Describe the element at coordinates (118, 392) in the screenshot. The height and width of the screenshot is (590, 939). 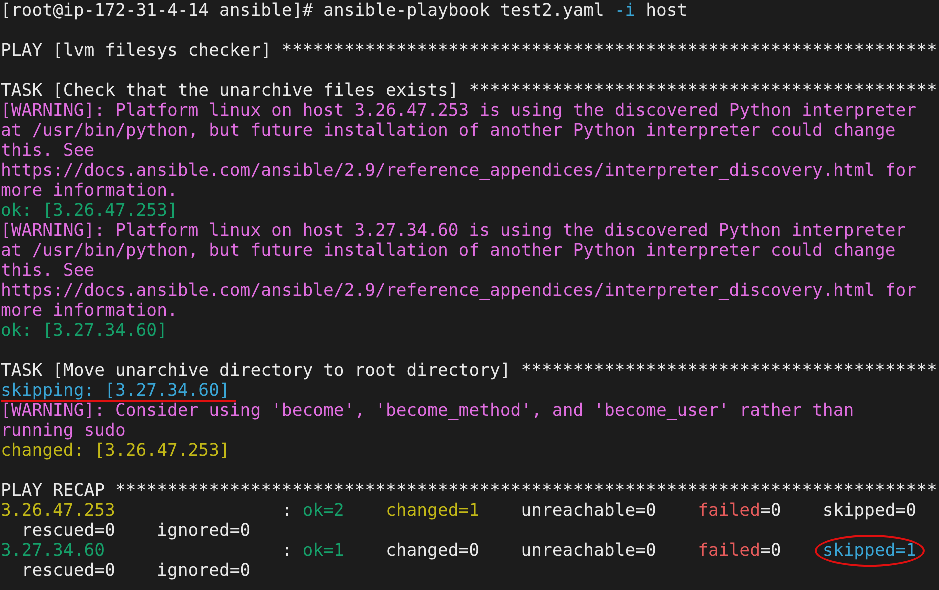
I see `skipping-line: skipping: [3.27.34.60]` at that location.